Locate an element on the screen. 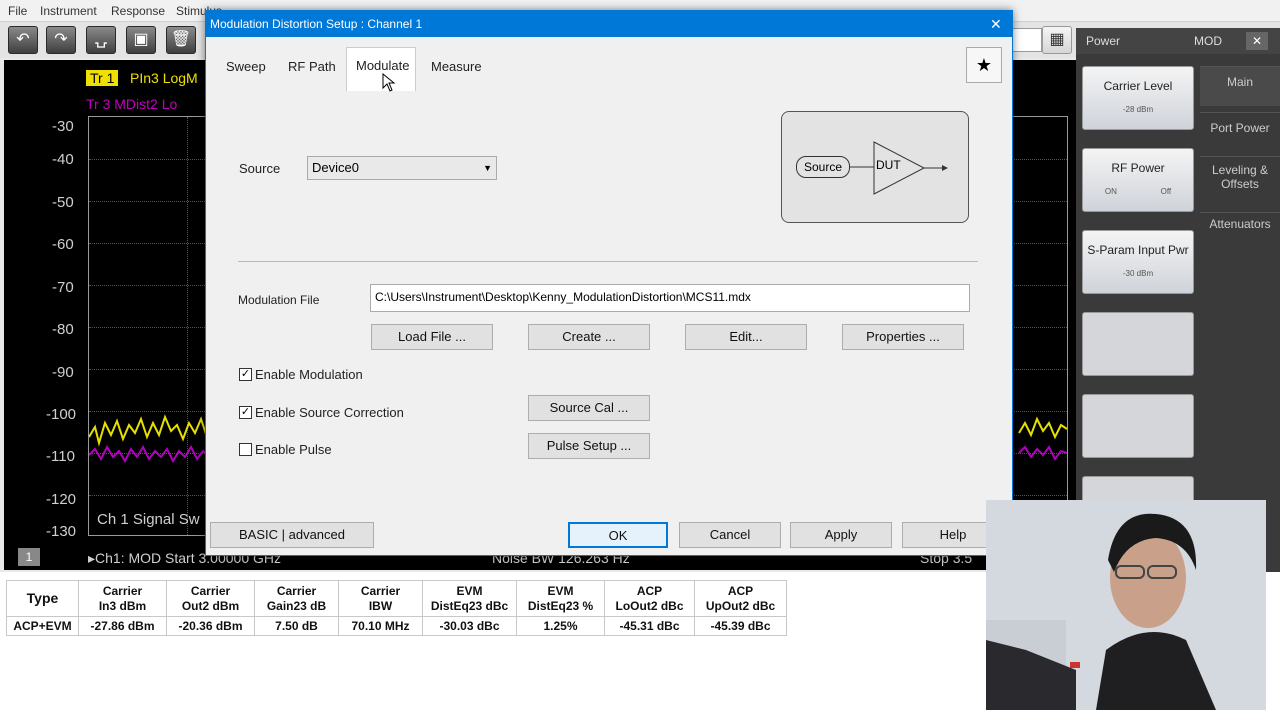 The height and width of the screenshot is (720, 1280). sparam-input-value: -30 dBm is located at coordinates (1138, 273).